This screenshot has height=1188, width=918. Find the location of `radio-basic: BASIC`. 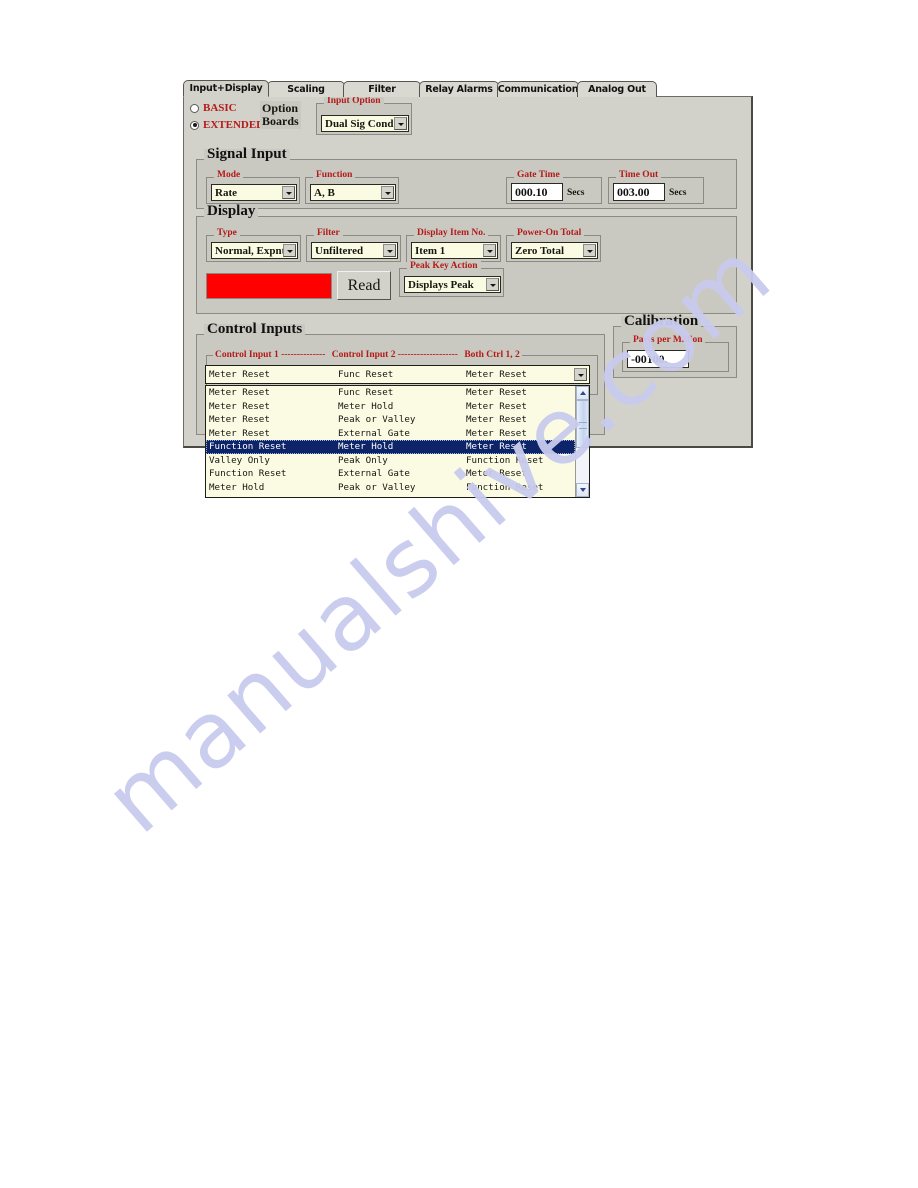

radio-basic: BASIC is located at coordinates (213, 108).